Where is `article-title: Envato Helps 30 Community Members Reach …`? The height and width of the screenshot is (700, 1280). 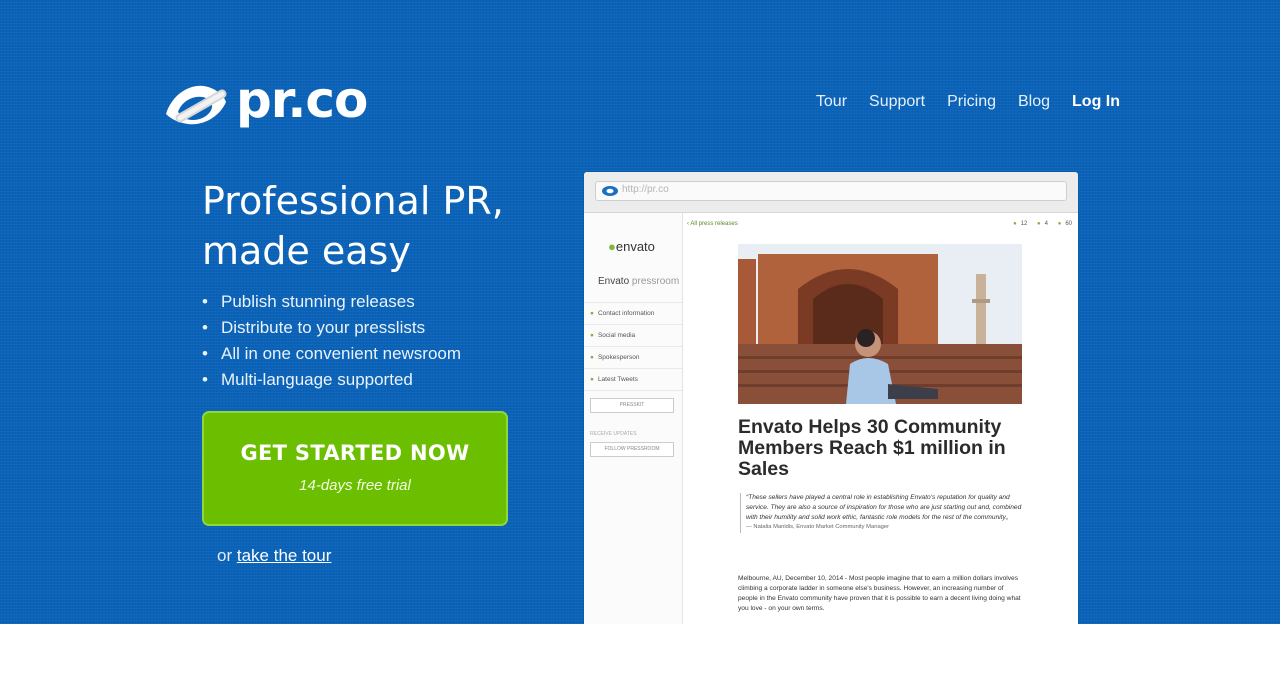
article-title: Envato Helps 30 Community Members Reach … is located at coordinates (872, 448).